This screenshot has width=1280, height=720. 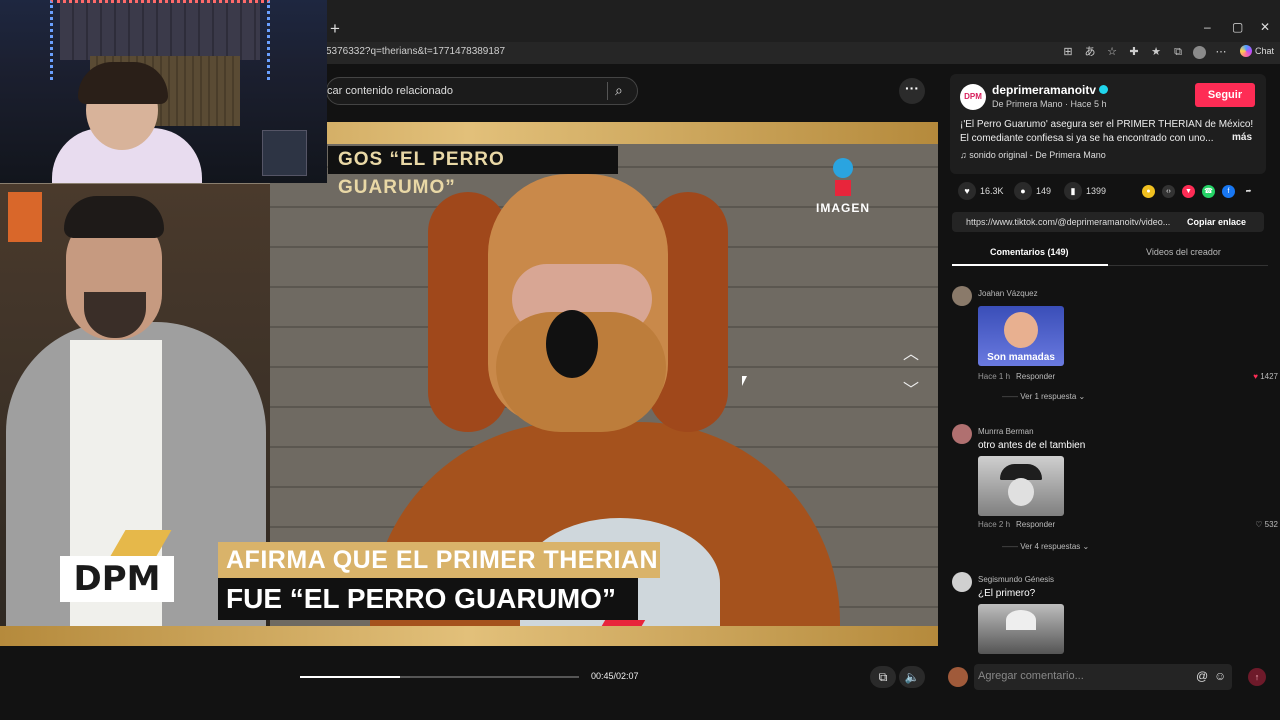 I want to click on comment-meta: Hace 1 h Responder, so click(x=1016, y=376).